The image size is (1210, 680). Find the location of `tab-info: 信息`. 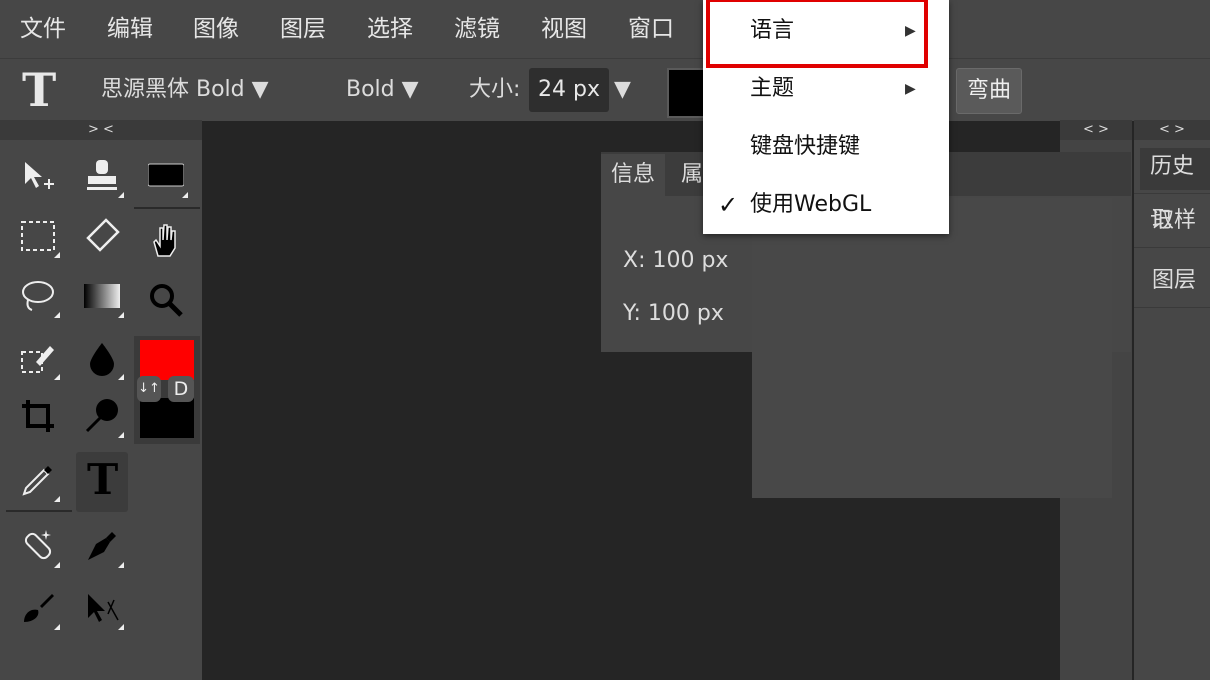

tab-info: 信息 is located at coordinates (633, 175).